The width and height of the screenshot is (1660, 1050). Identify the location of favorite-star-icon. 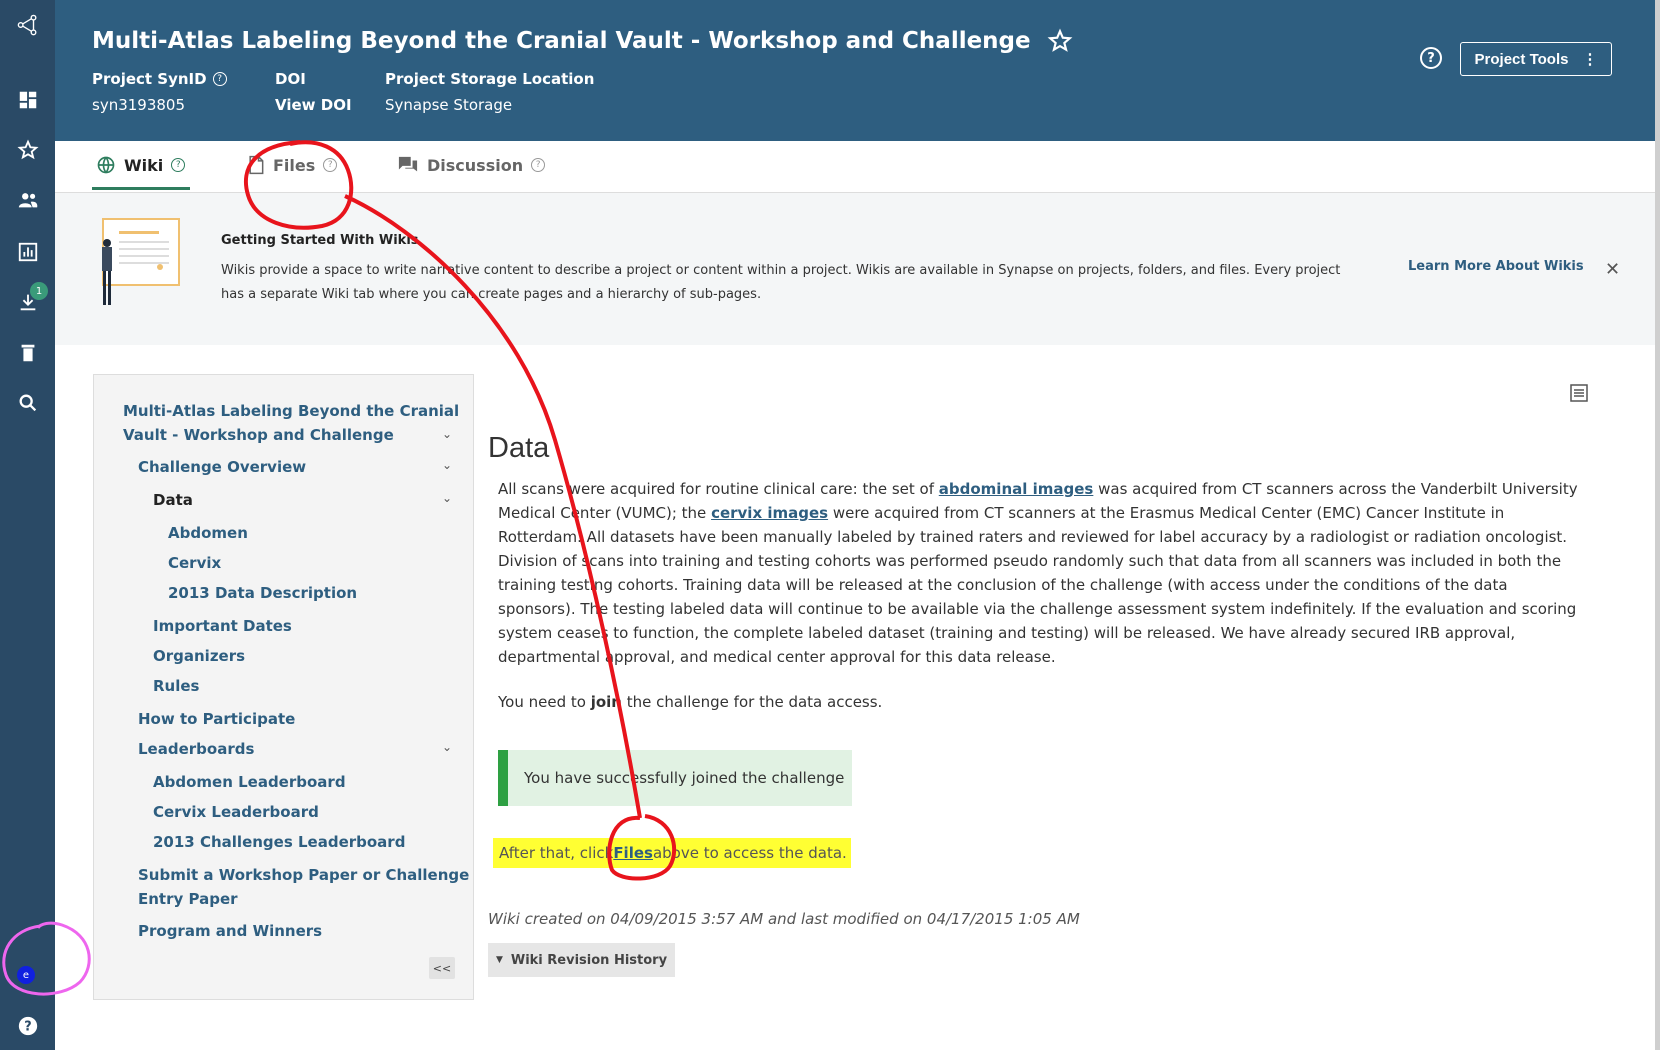
(1060, 41).